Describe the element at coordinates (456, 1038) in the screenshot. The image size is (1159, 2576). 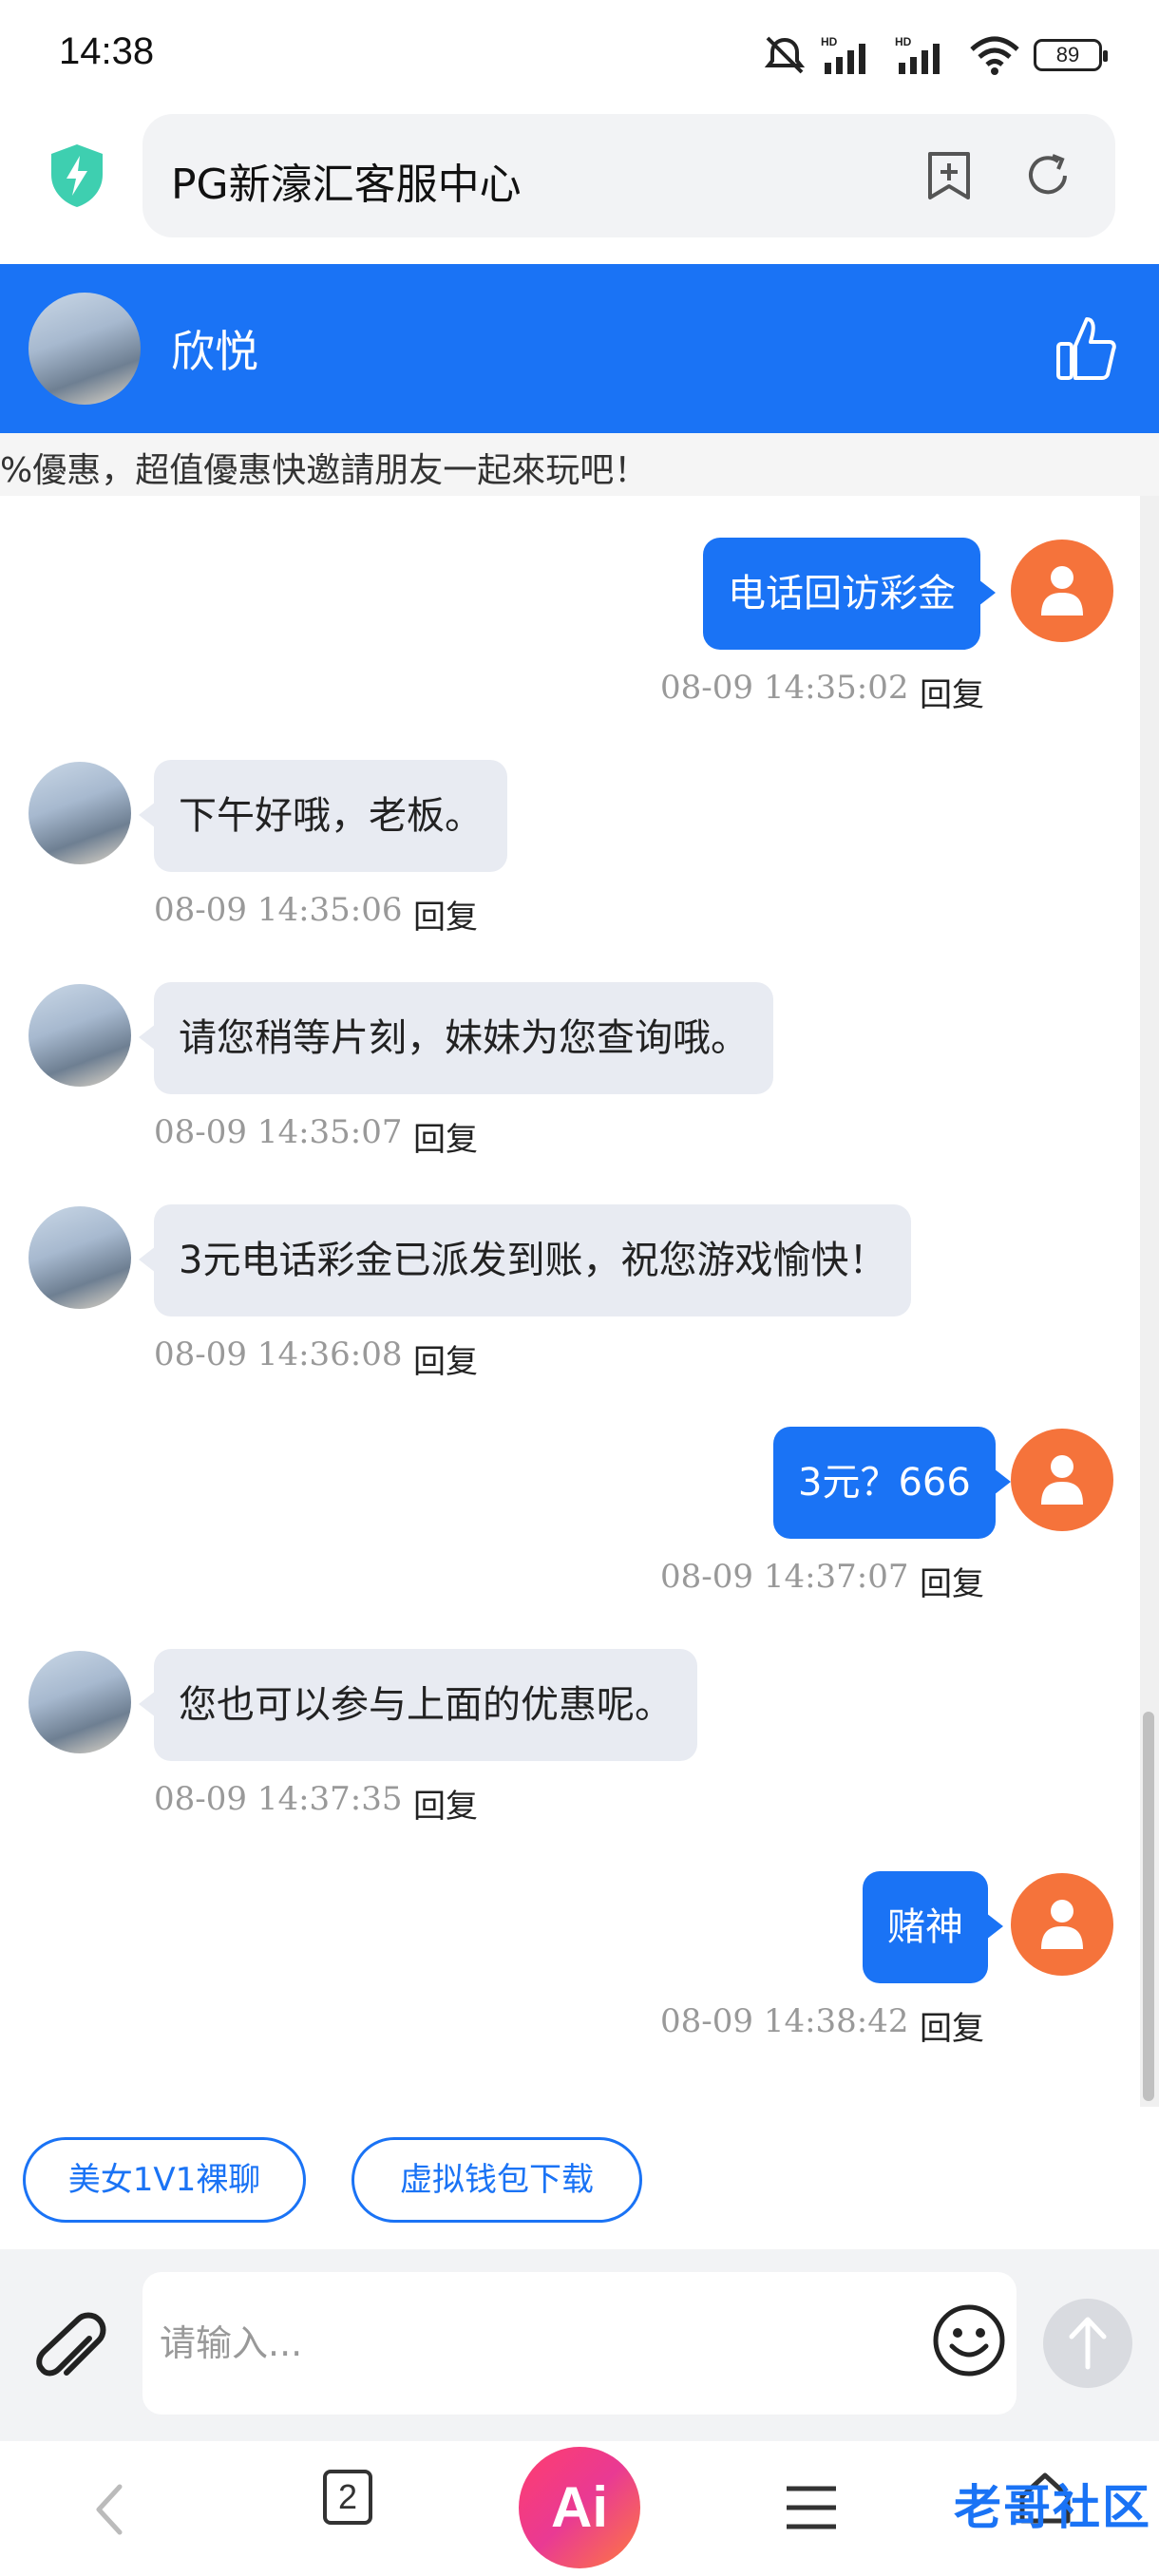
I see `message-bubble-agent: 请您稍等片刻，妹妹为您查询哦。` at that location.